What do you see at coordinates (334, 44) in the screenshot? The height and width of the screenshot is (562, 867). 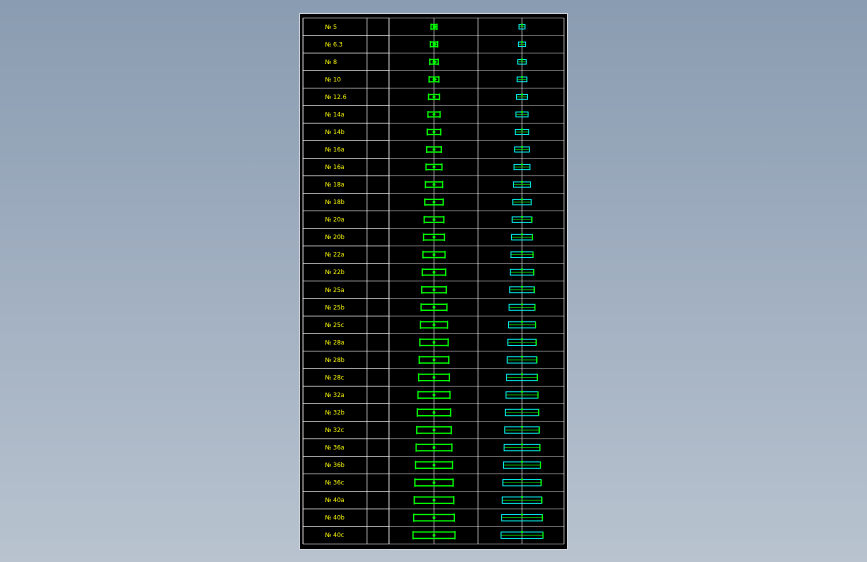 I see `row-label: № 6.3` at bounding box center [334, 44].